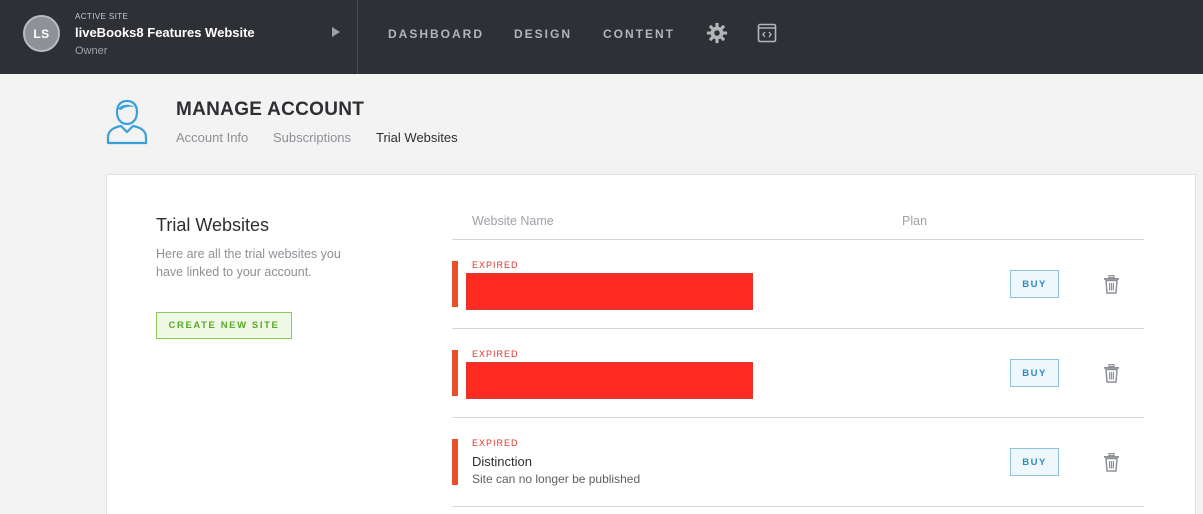  Describe the element at coordinates (436, 34) in the screenshot. I see `nav-dashboard: DASHBOARD` at that location.